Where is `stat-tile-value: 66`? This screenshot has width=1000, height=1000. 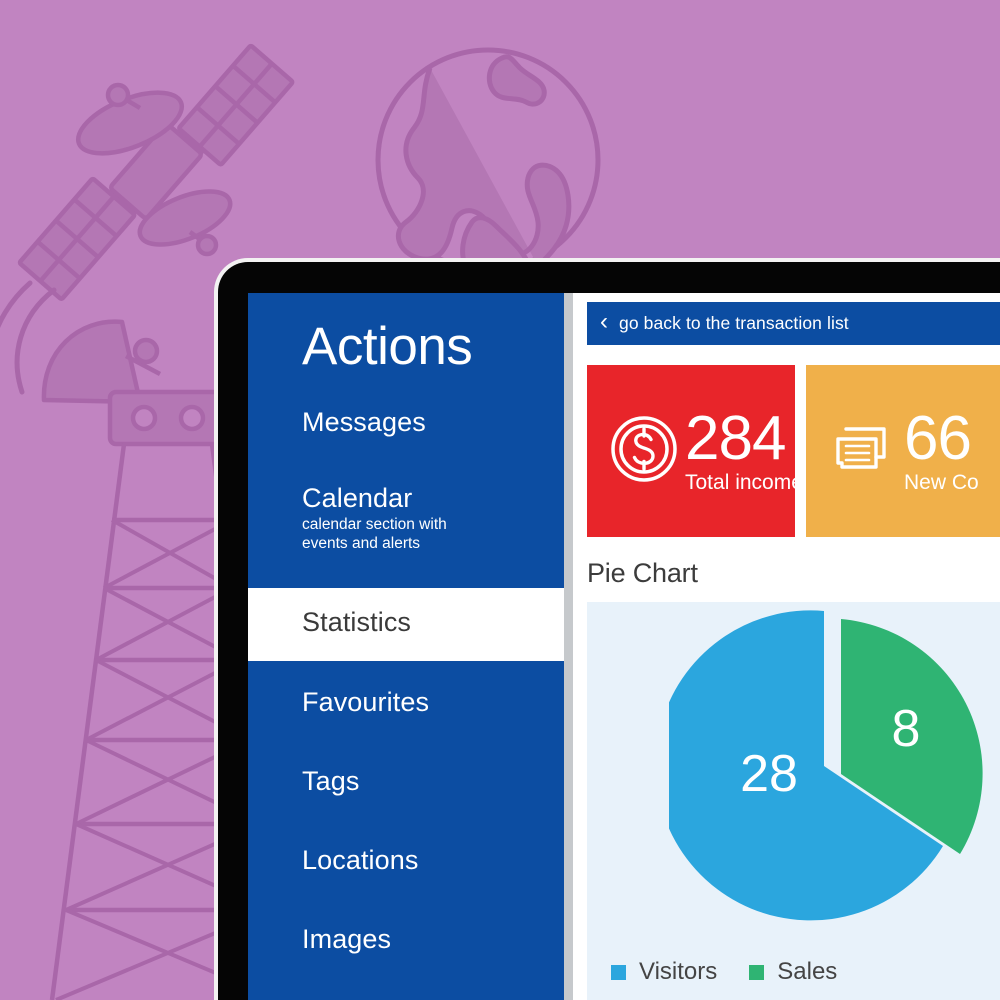
stat-tile-value: 66 is located at coordinates (938, 438).